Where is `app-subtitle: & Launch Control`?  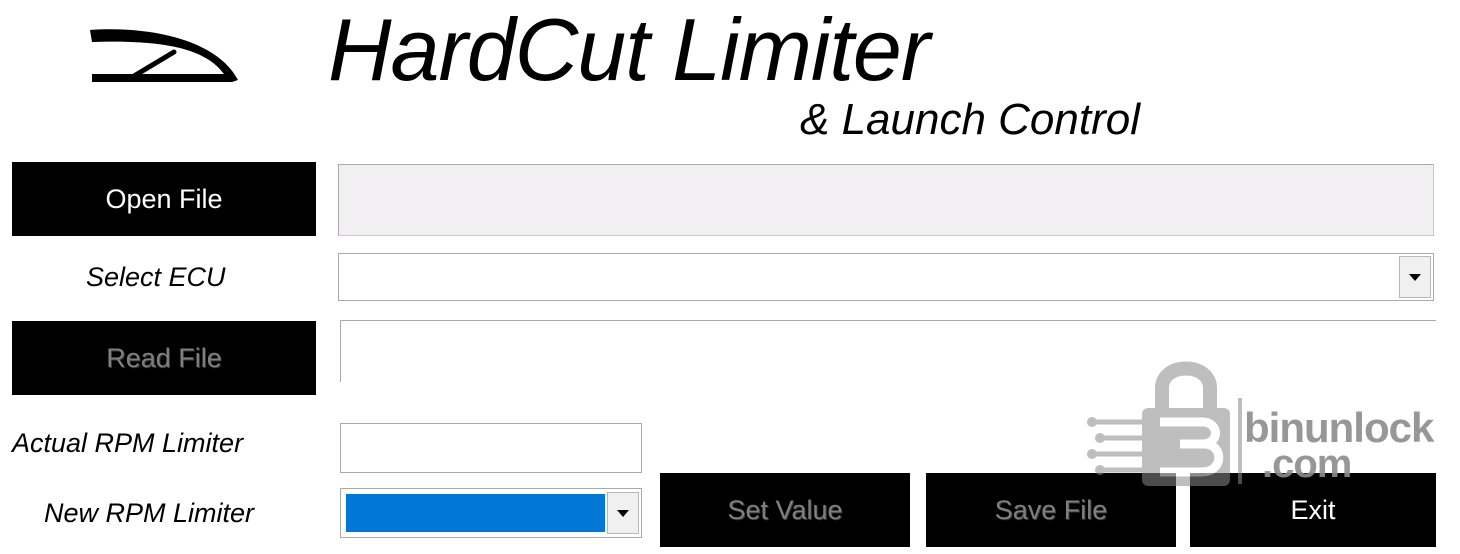 app-subtitle: & Launch Control is located at coordinates (970, 119).